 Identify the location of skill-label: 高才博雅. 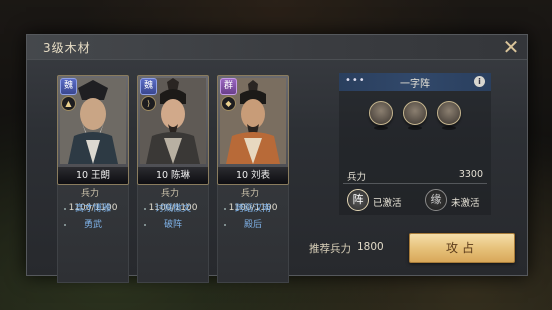
(92, 209).